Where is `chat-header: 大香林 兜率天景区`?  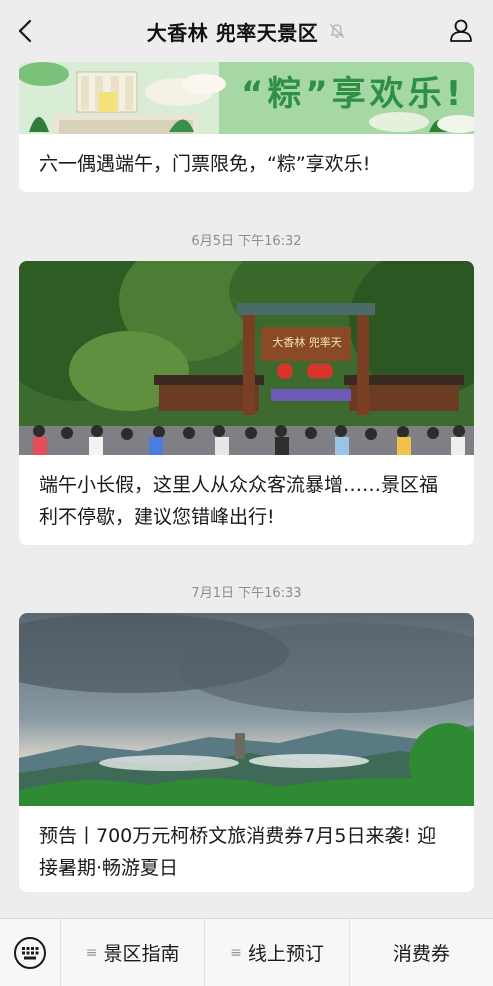
chat-header: 大香林 兜率天景区 is located at coordinates (246, 31).